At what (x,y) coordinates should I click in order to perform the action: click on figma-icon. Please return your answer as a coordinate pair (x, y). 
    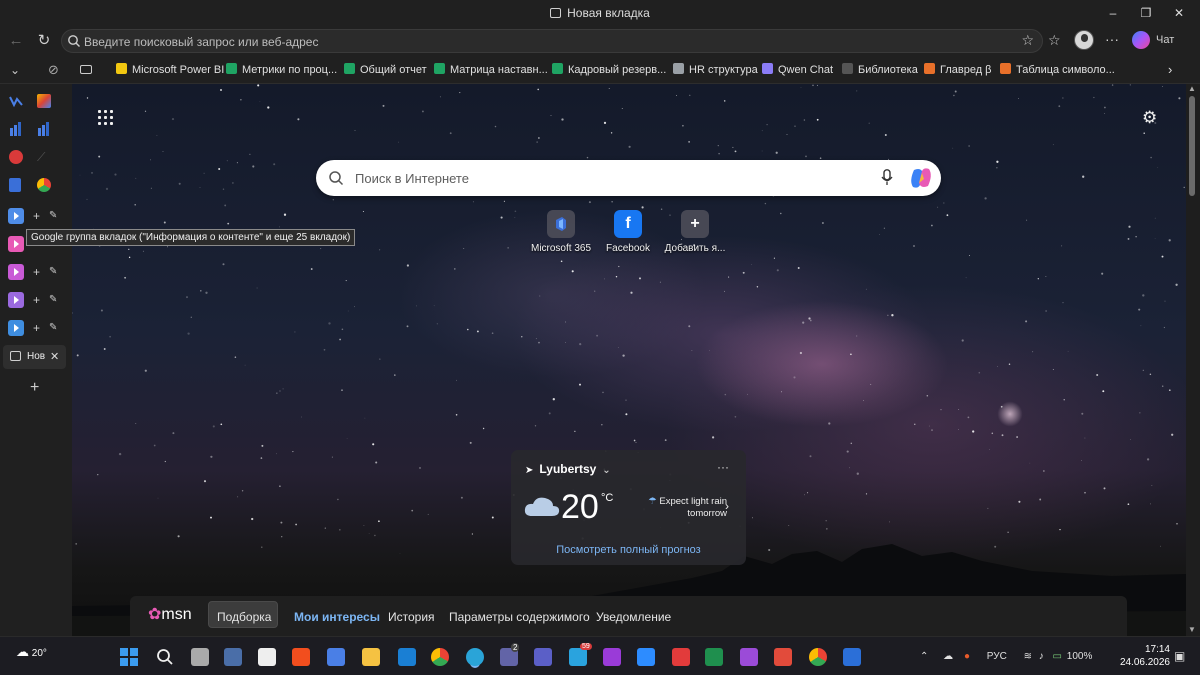
    Looking at the image, I should click on (301, 657).